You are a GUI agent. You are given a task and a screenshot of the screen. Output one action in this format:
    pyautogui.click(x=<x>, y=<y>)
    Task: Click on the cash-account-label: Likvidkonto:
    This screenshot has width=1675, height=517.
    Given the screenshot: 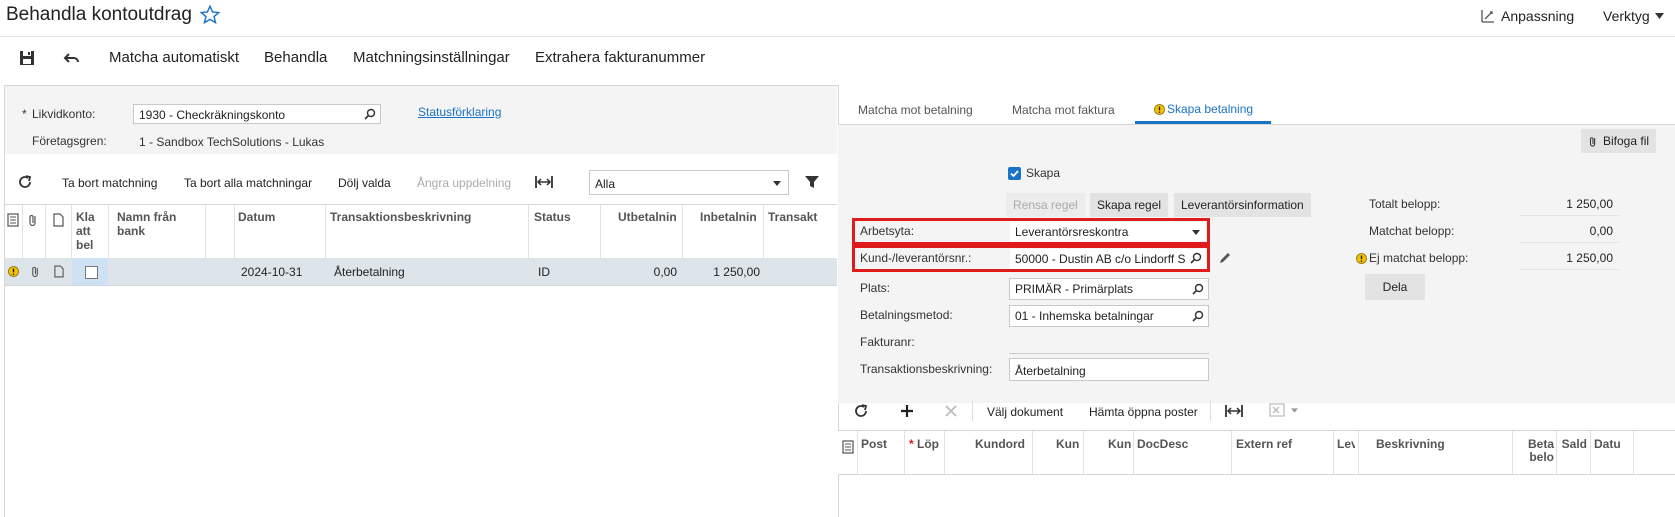 What is the action you would take?
    pyautogui.click(x=64, y=114)
    